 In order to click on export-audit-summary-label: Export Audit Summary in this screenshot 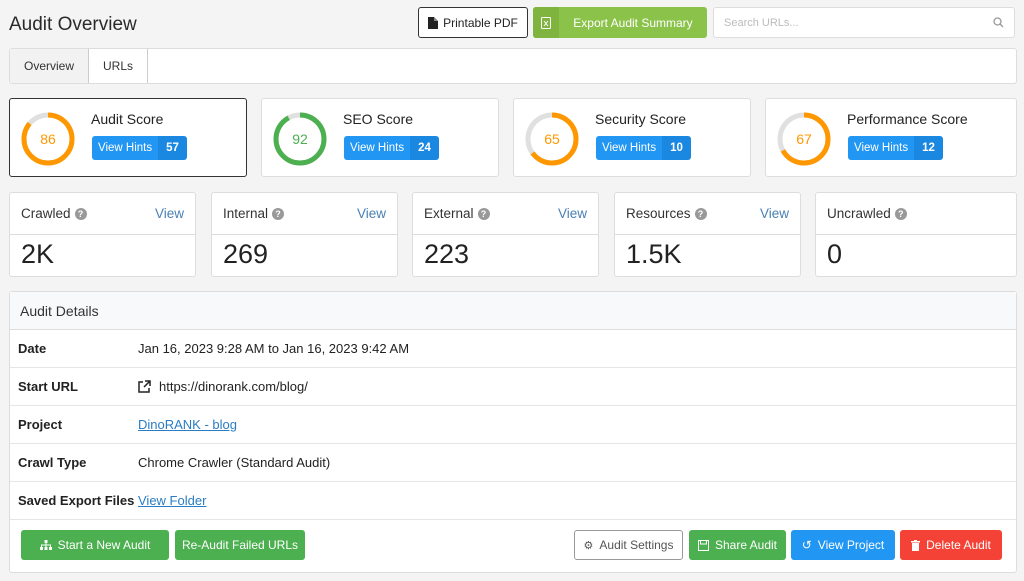, I will do `click(633, 22)`.